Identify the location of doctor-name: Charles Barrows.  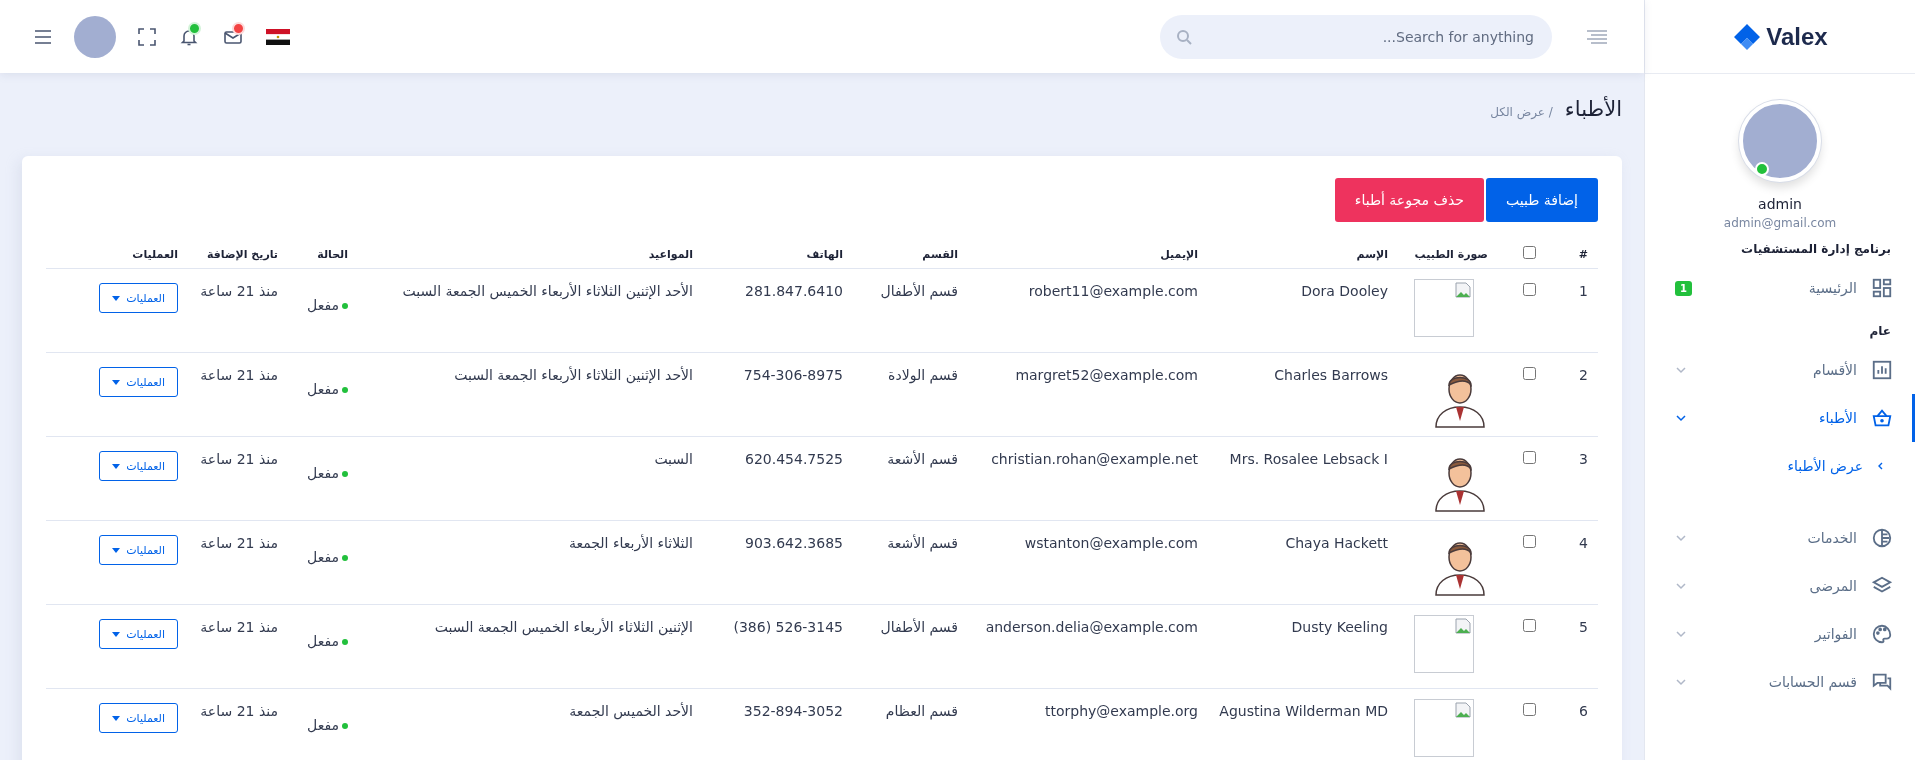
(1331, 375).